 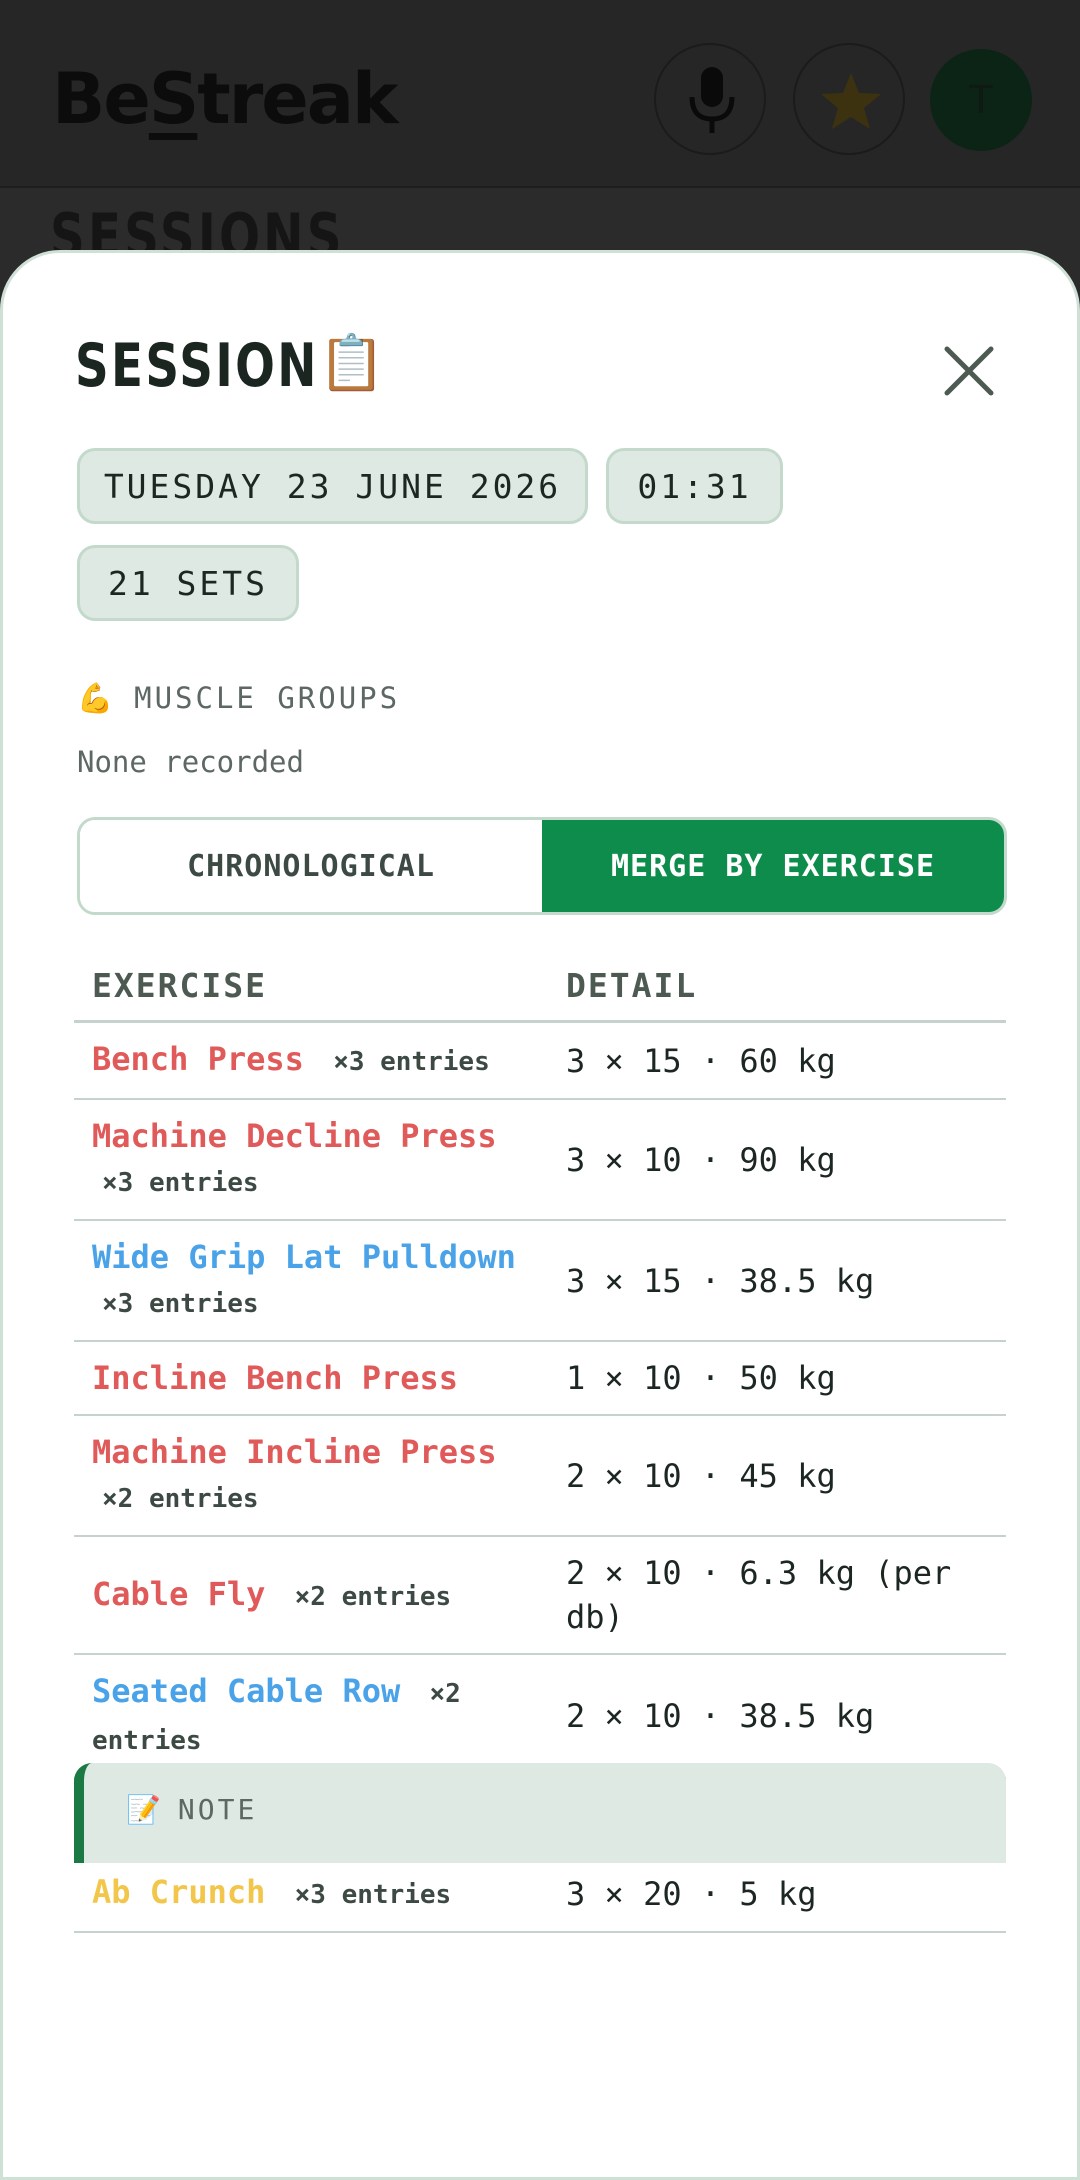 I want to click on exercise-detail: 3 × 20 · 5 kg, so click(x=777, y=1894).